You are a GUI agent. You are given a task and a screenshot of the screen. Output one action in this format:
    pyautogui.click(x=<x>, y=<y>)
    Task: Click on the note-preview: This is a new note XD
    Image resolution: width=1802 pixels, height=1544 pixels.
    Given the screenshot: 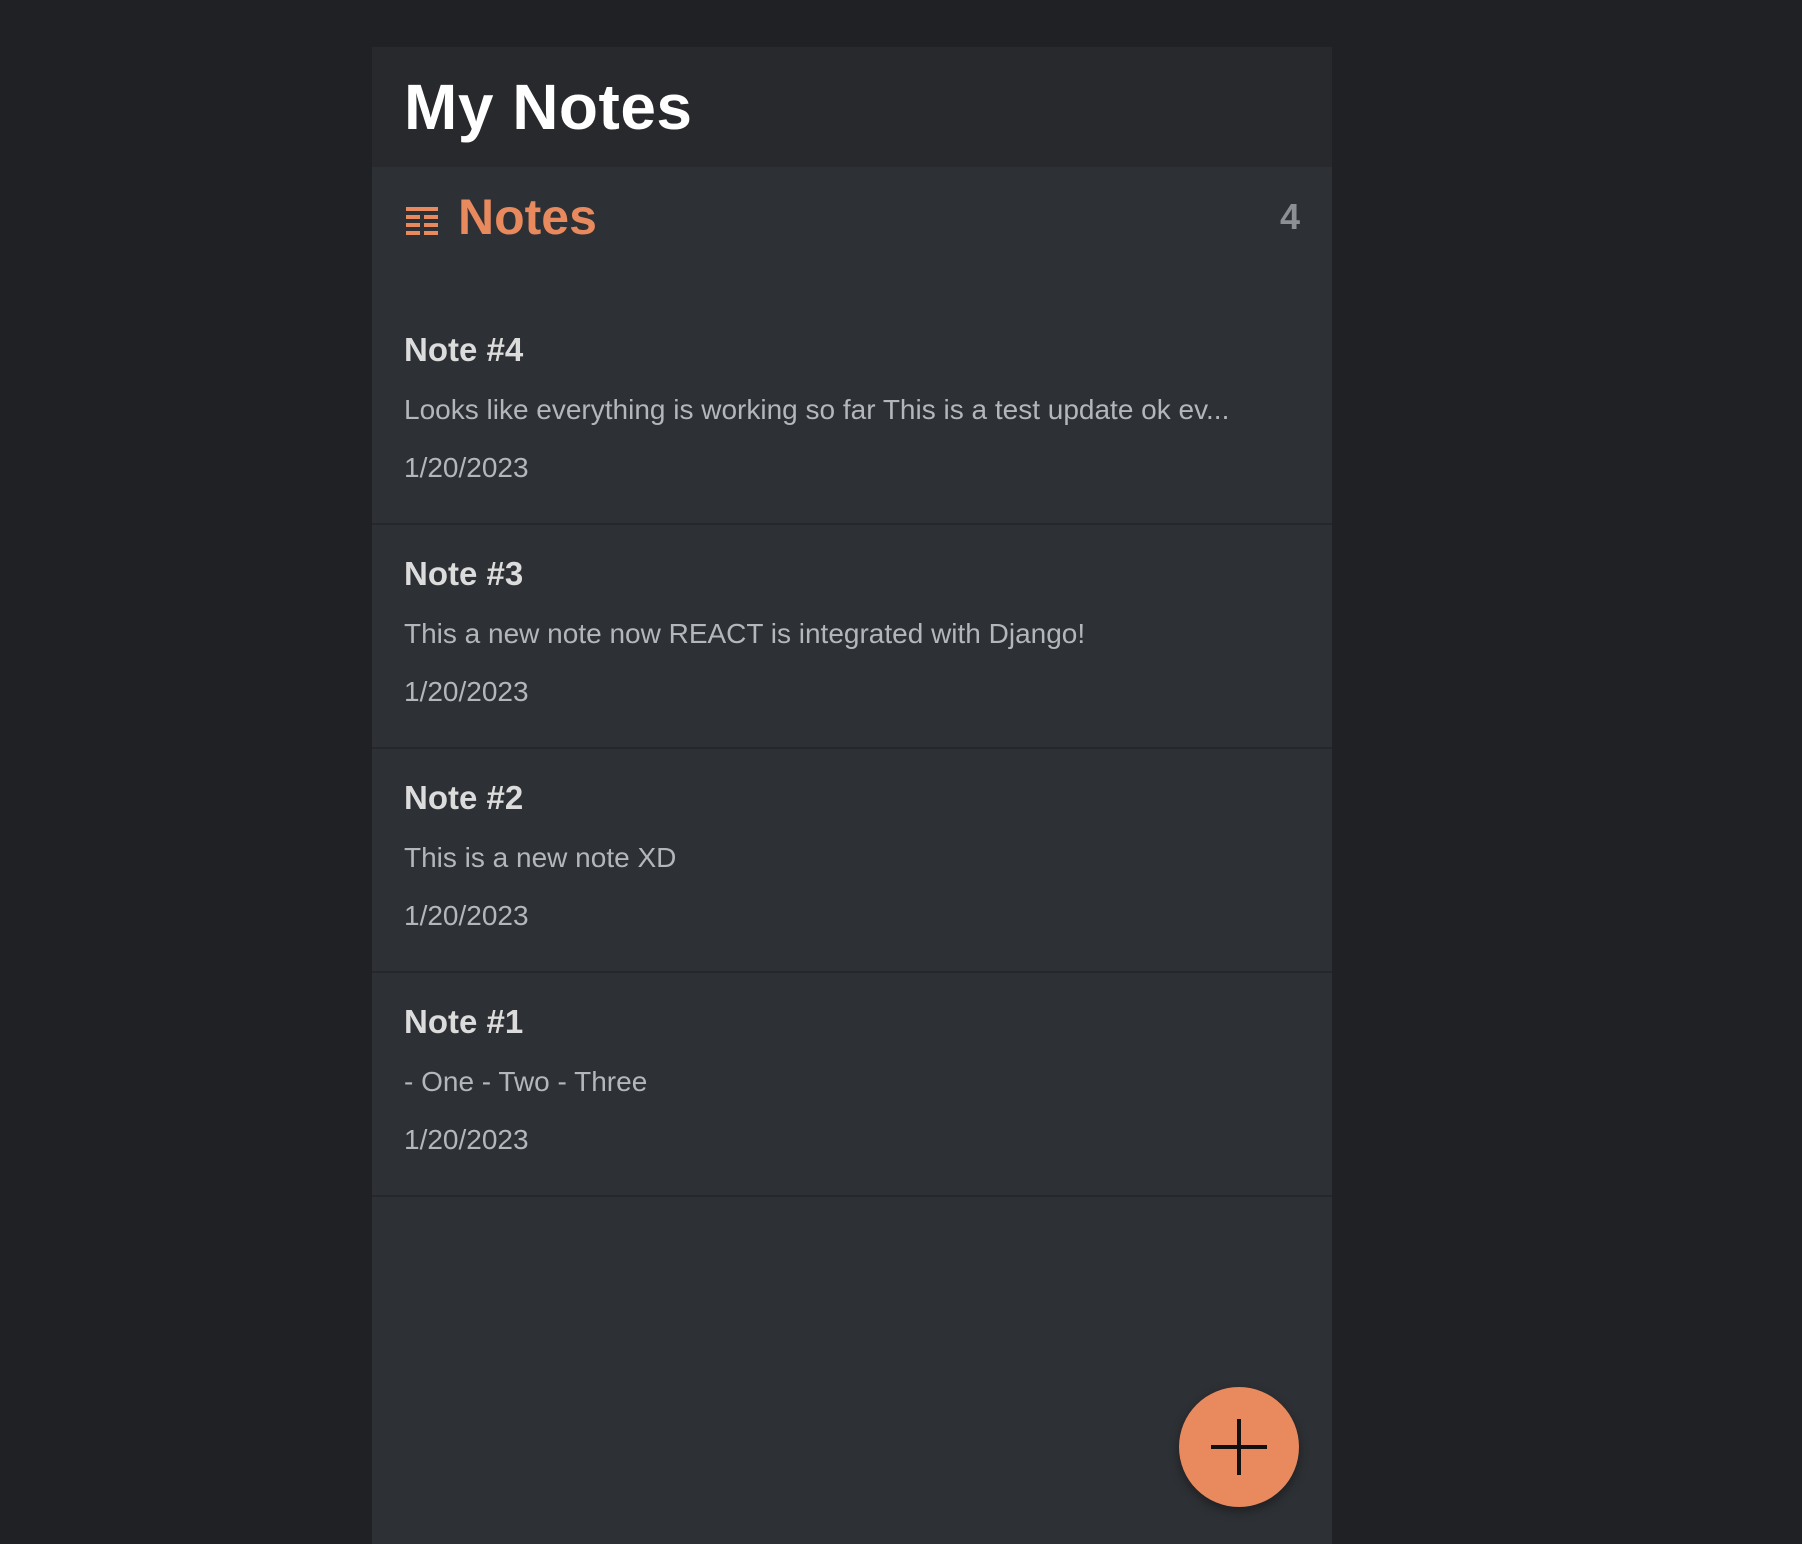 What is the action you would take?
    pyautogui.click(x=540, y=857)
    